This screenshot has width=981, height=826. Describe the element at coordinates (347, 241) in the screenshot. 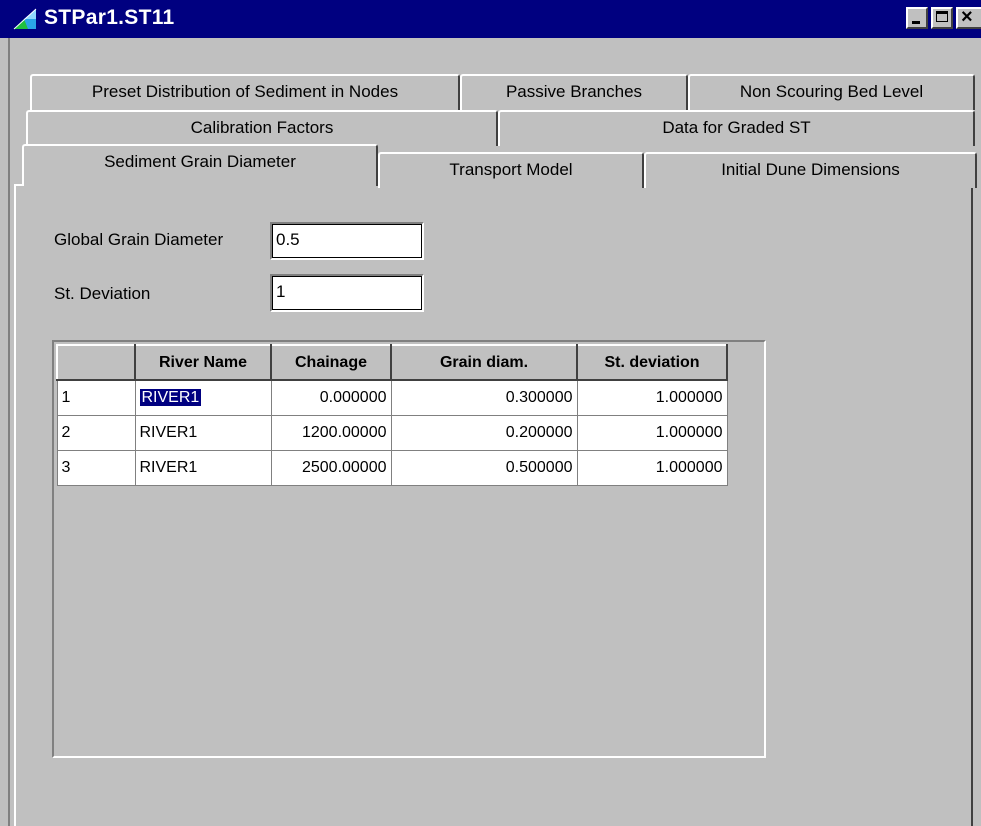

I see `global-grain-diameter-input: 0.5` at that location.